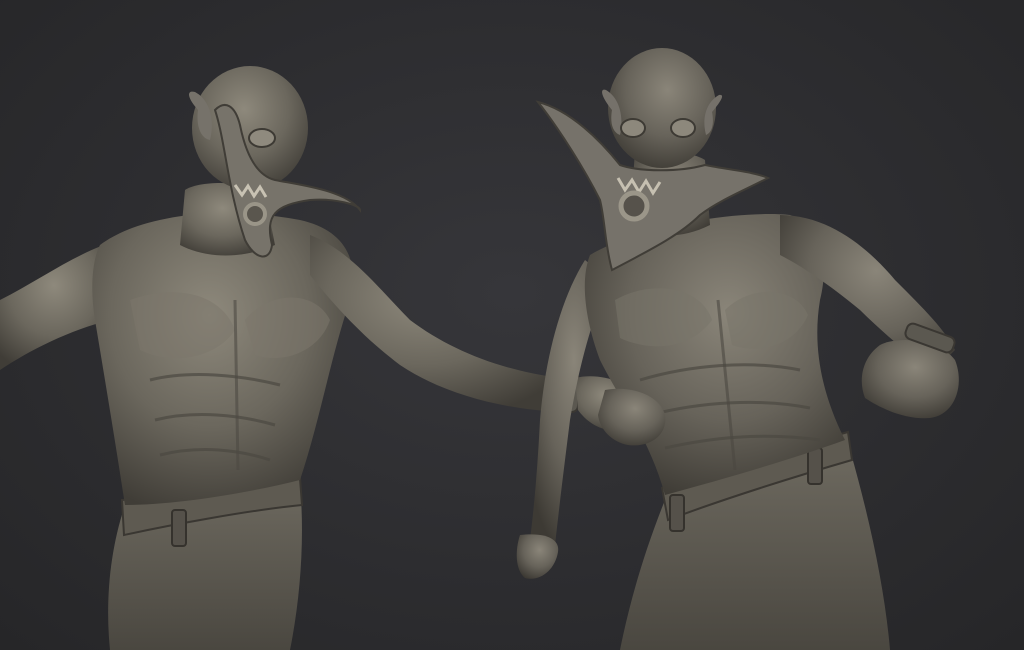 The height and width of the screenshot is (650, 1024). What do you see at coordinates (437, 323) in the screenshot?
I see `left-creature-right-arm` at bounding box center [437, 323].